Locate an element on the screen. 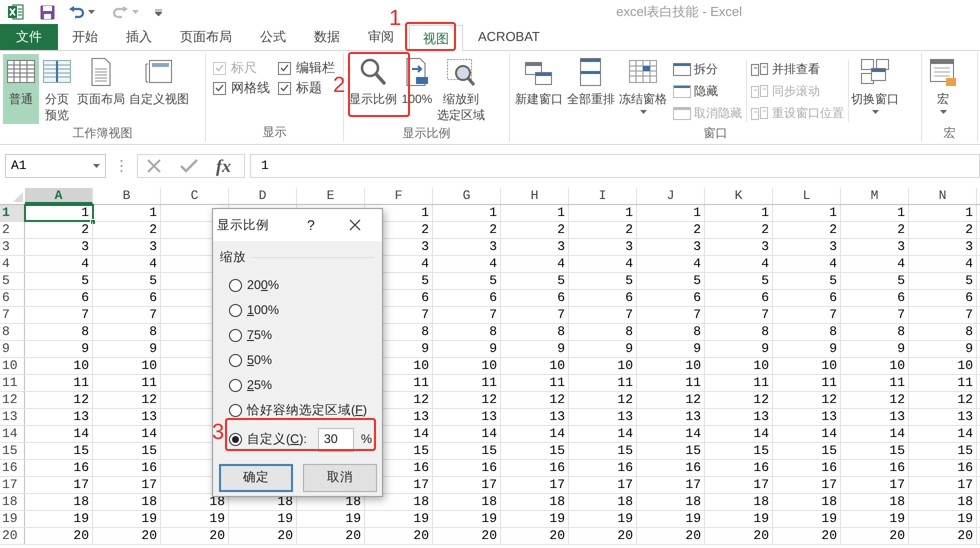 Image resolution: width=980 pixels, height=548 pixels. table-cell: 20 is located at coordinates (195, 536).